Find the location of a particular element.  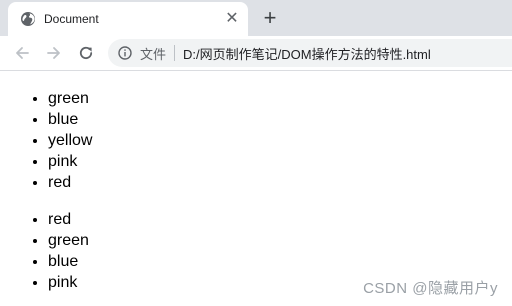

tab-strip: Document ✕ + is located at coordinates (256, 18).